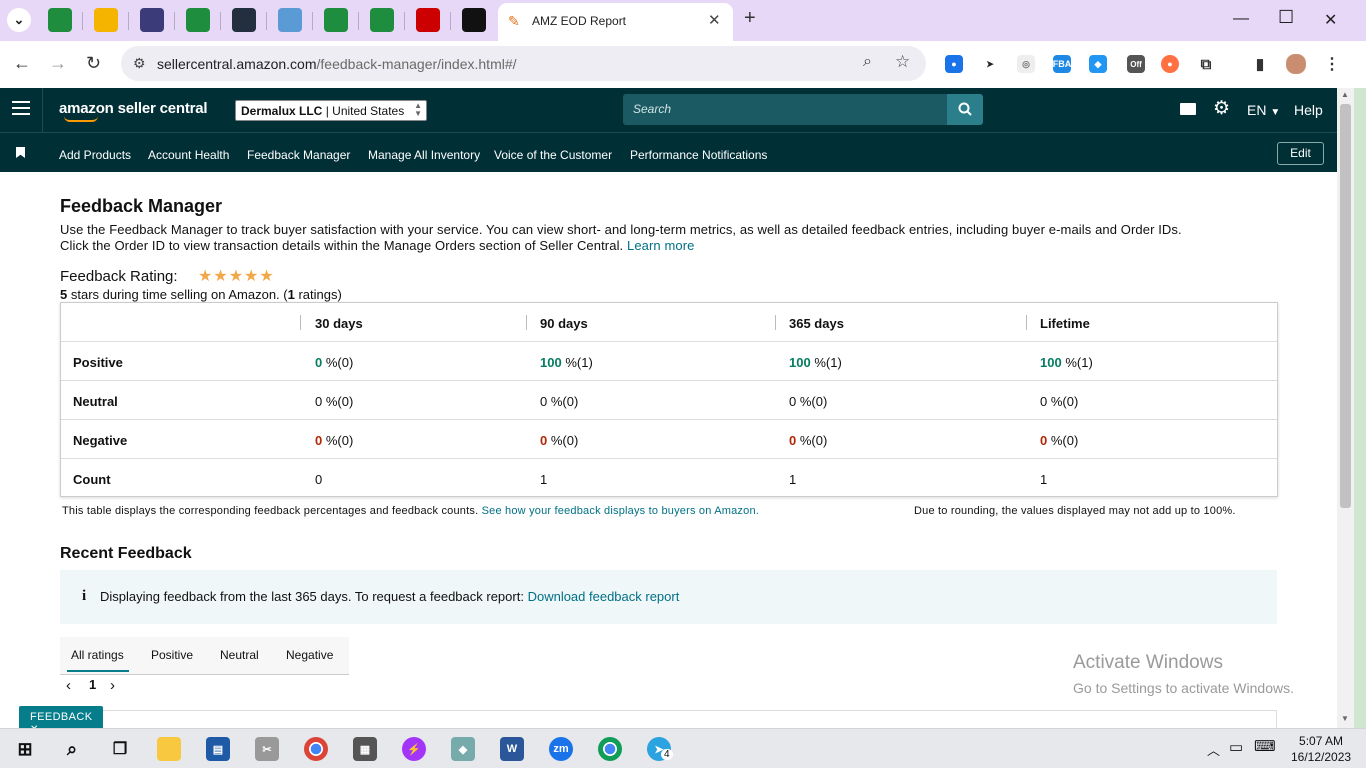 Image resolution: width=1366 pixels, height=768 pixels. I want to click on zoom-icon: zm, so click(561, 749).